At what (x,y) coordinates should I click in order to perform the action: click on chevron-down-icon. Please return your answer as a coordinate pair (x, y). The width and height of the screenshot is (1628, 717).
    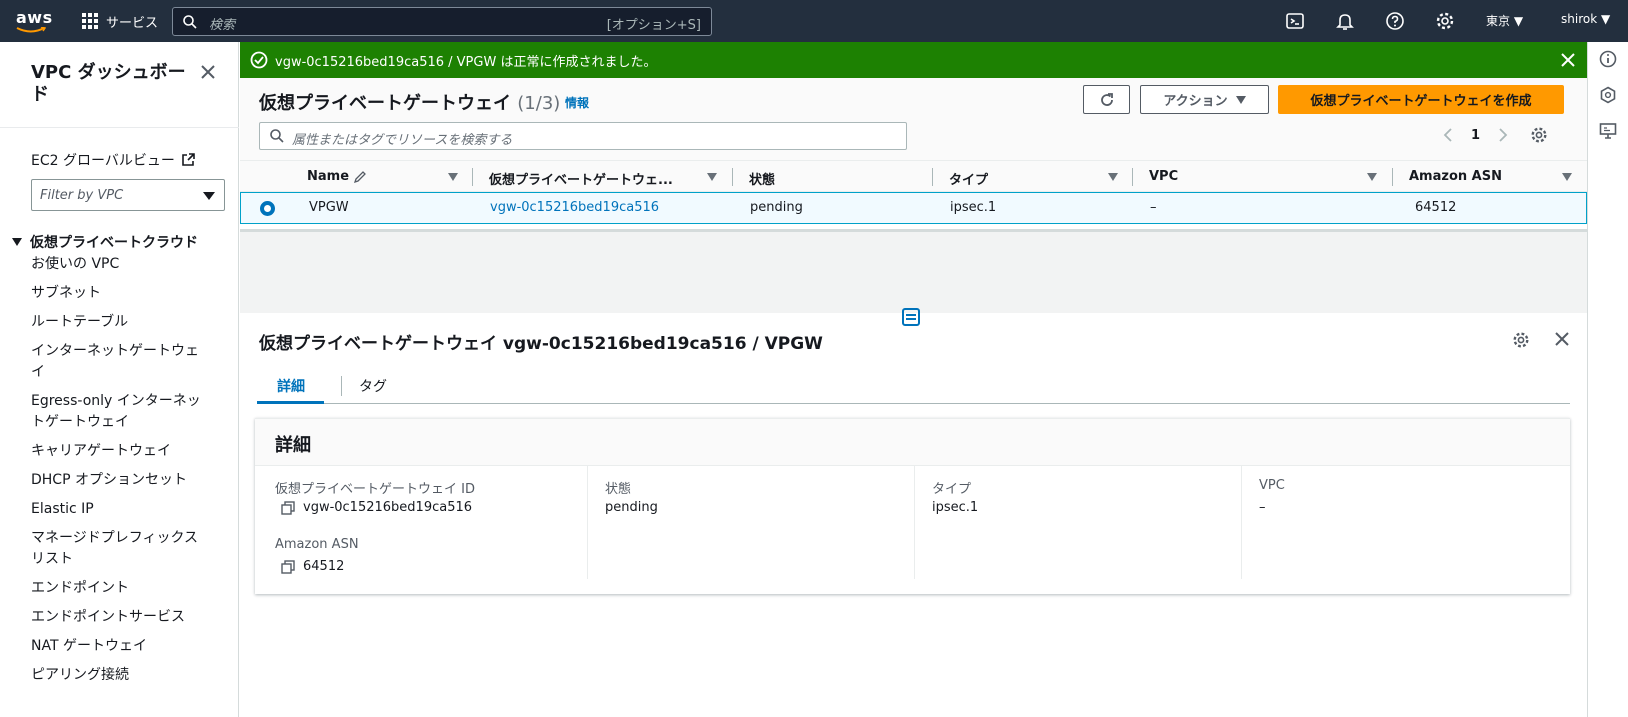
    Looking at the image, I should click on (209, 196).